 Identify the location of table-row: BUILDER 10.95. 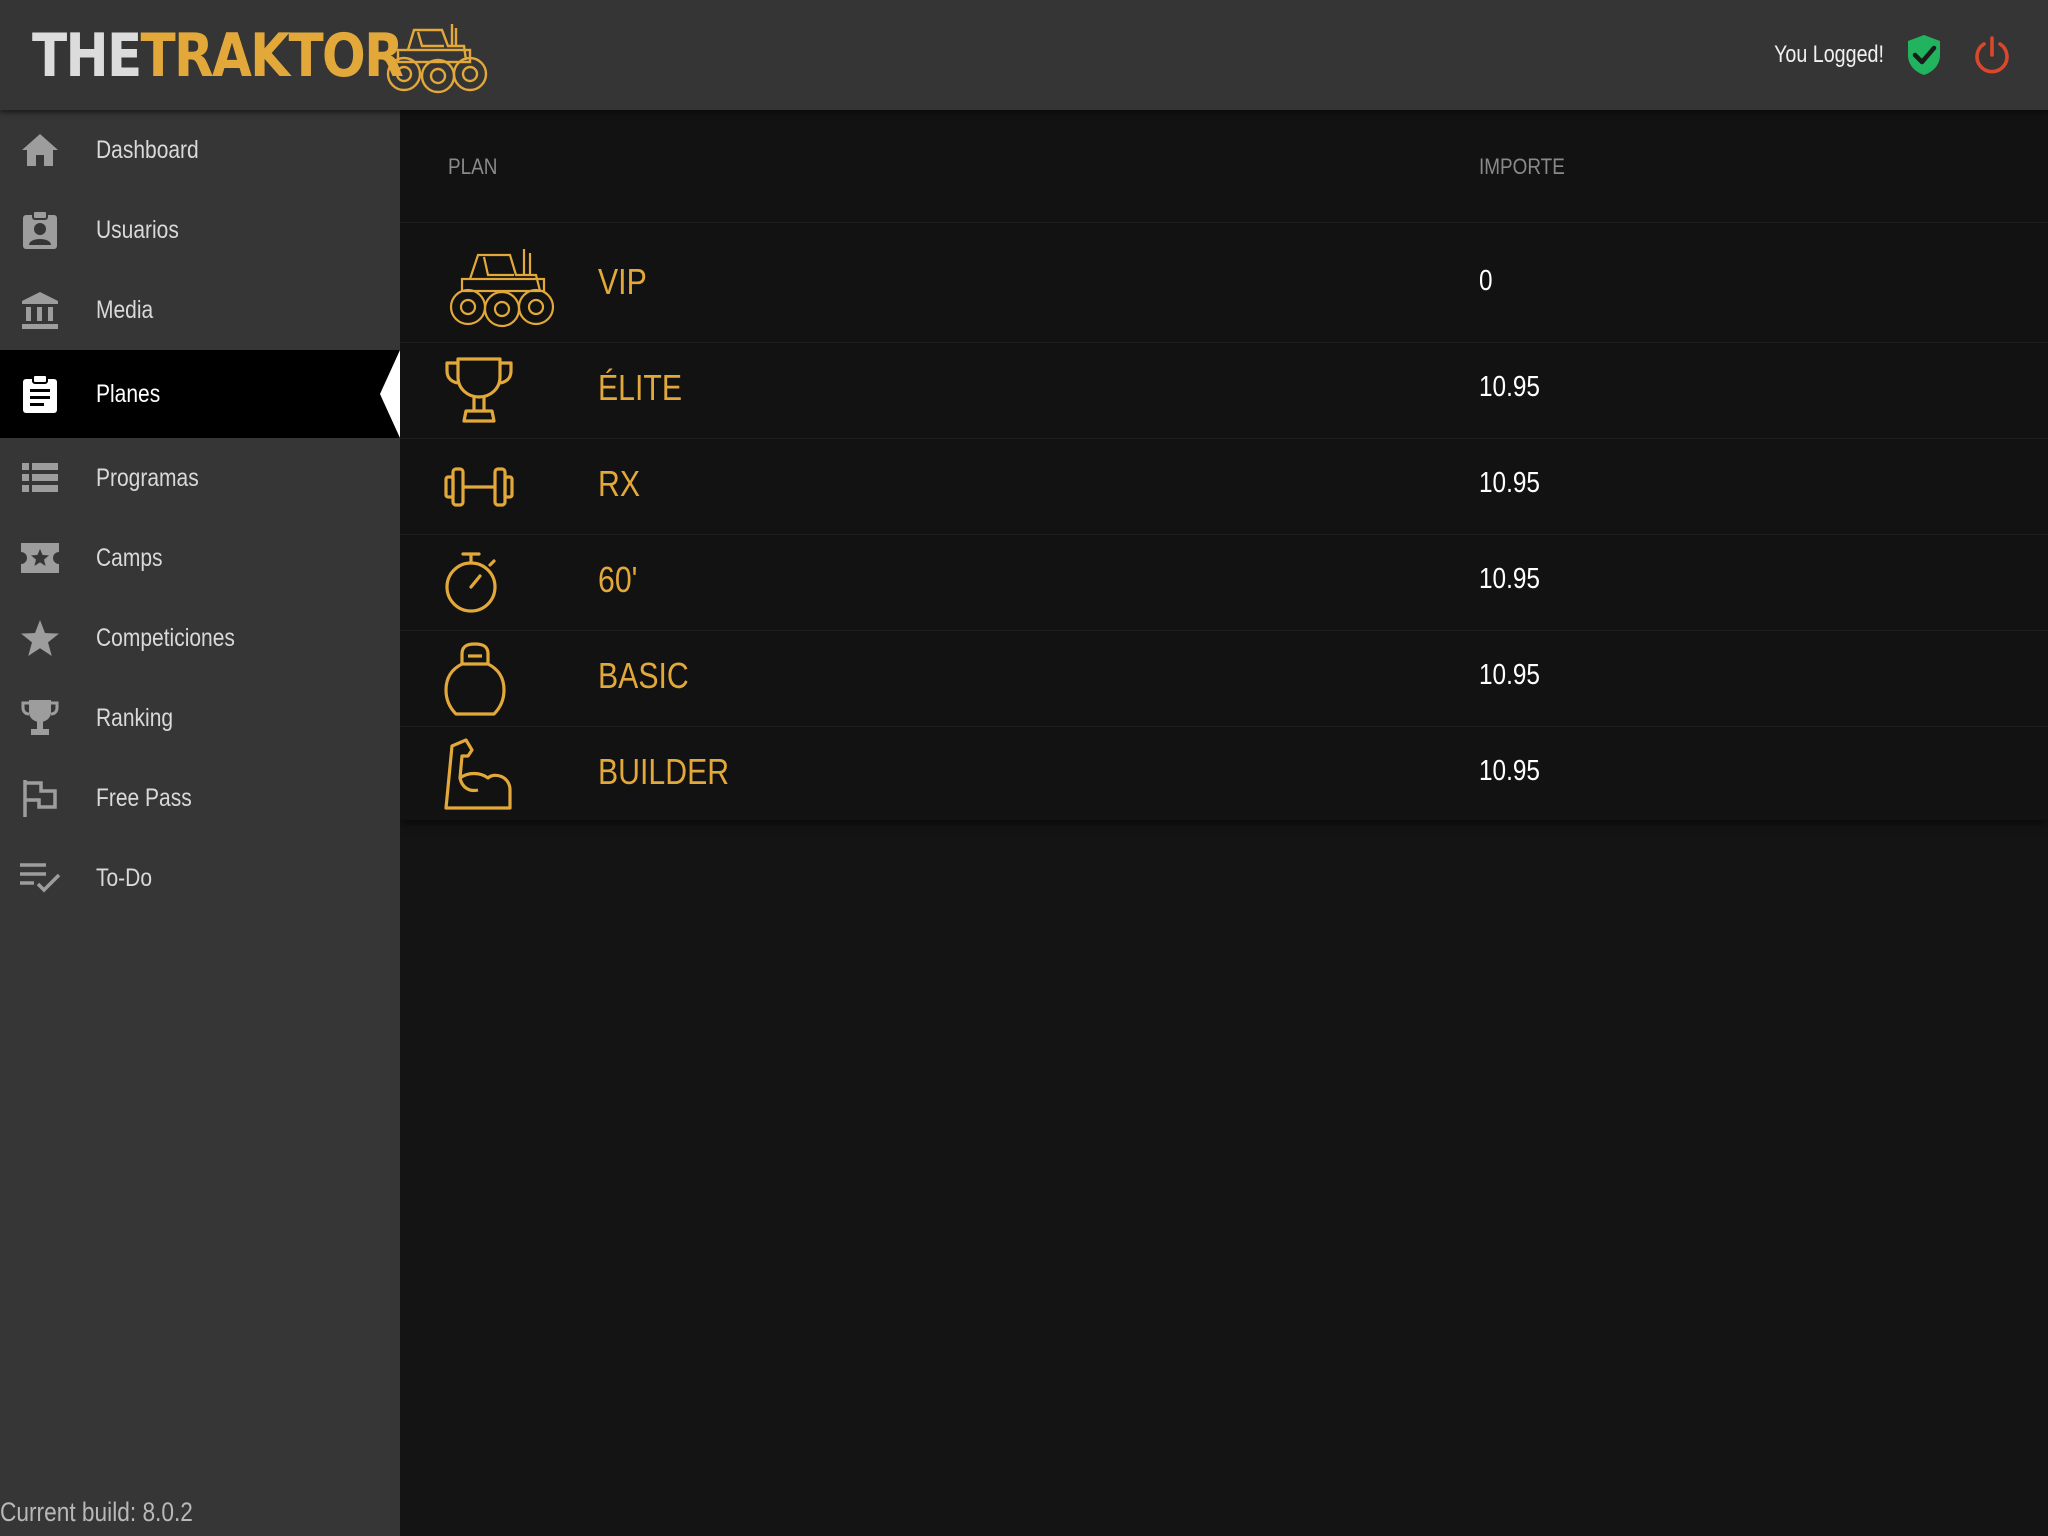
(1224, 773).